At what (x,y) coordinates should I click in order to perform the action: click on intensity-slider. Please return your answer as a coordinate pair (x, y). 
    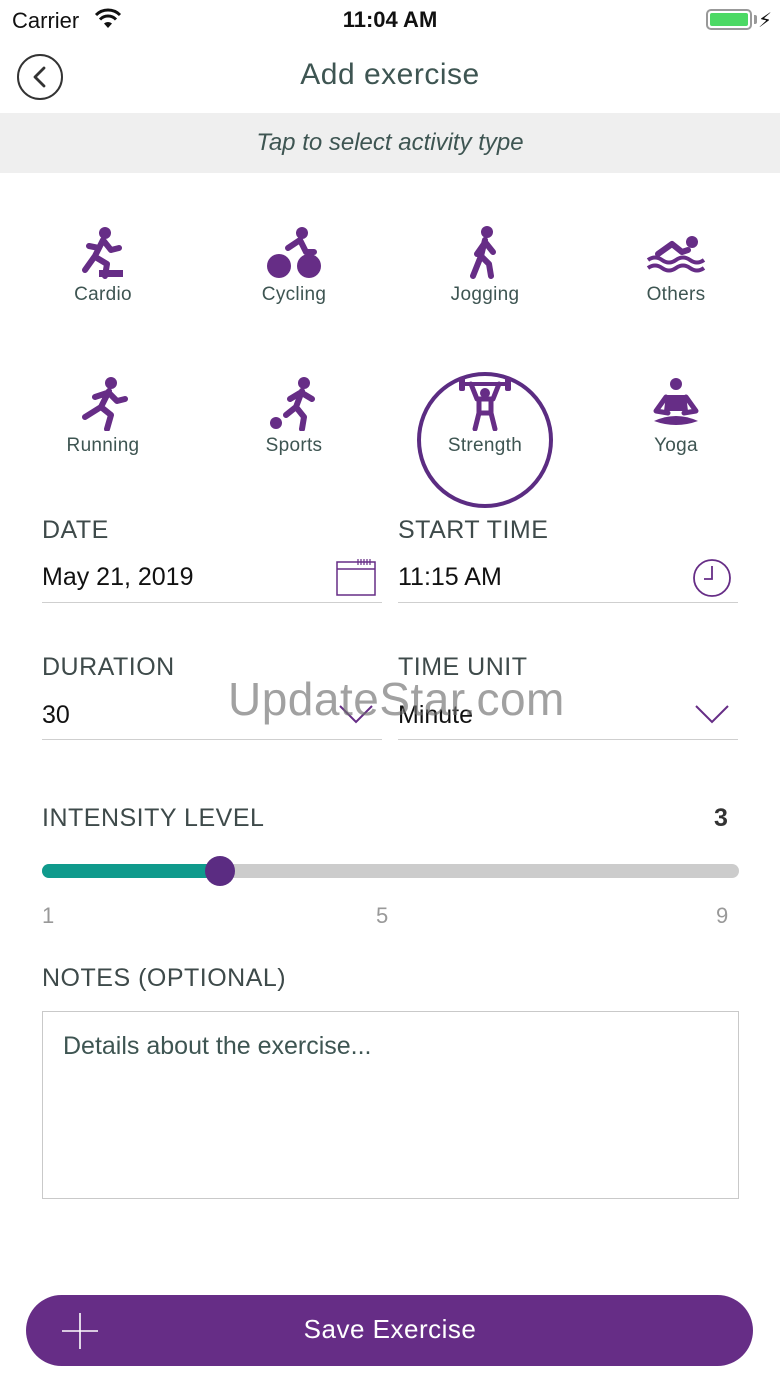
    Looking at the image, I should click on (390, 871).